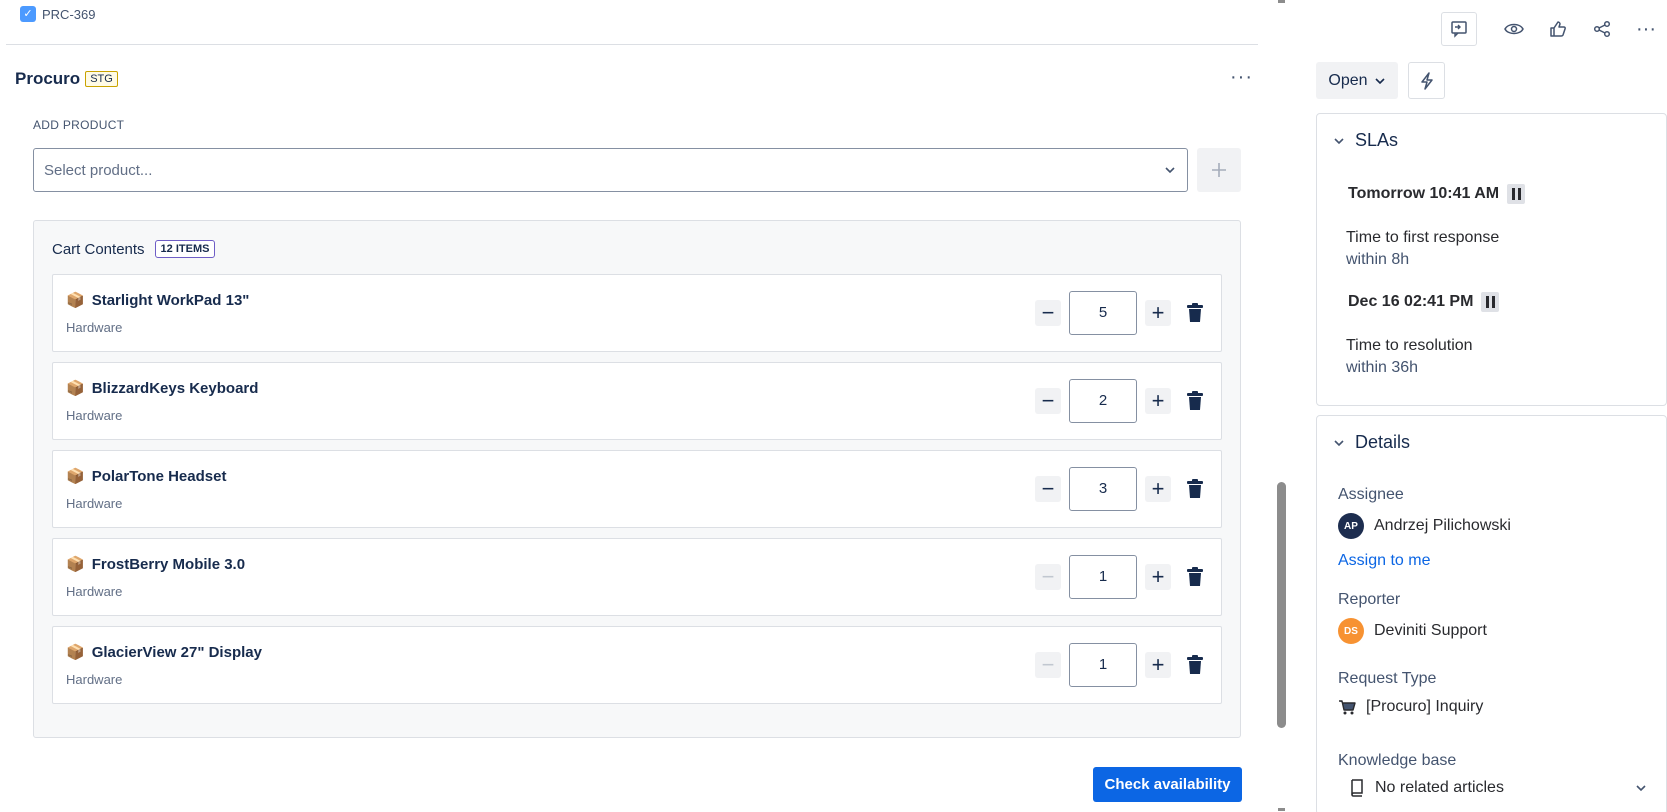  What do you see at coordinates (168, 564) in the screenshot?
I see `product-name: FrostBerry Mobile 3.0` at bounding box center [168, 564].